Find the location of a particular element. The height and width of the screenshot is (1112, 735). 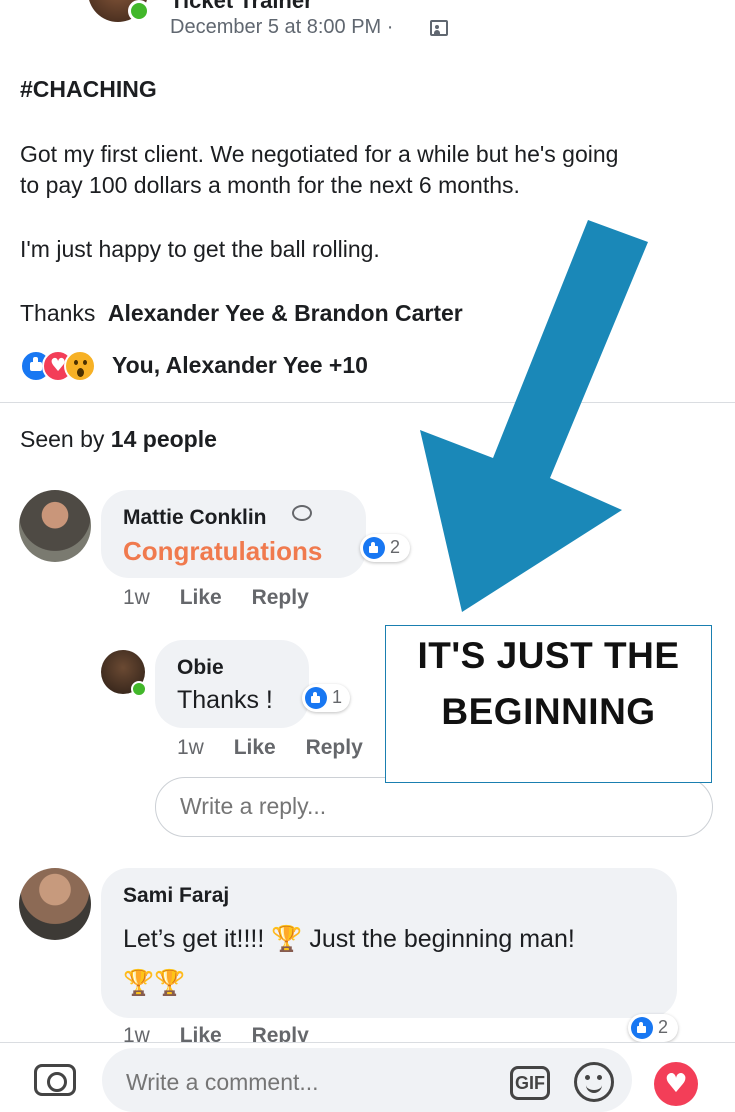

commenter-name: Sami Faraj is located at coordinates (176, 896).